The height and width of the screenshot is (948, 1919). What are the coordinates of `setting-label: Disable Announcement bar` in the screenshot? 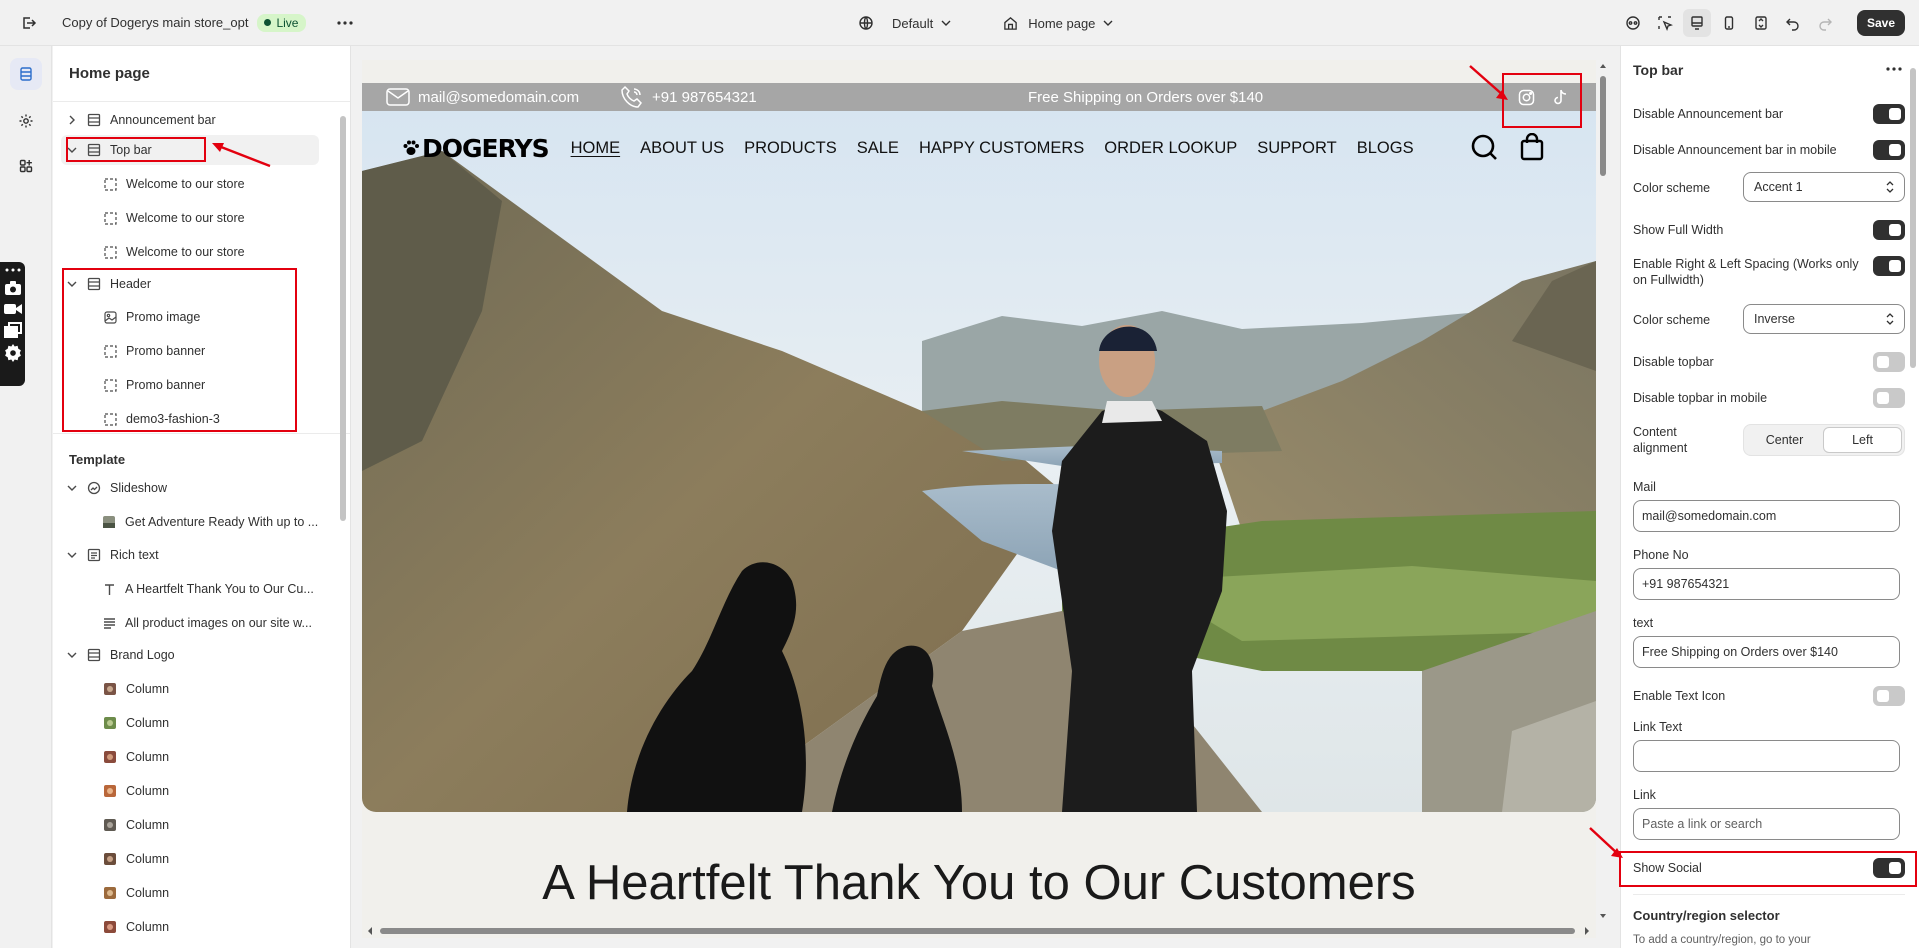 It's located at (1708, 114).